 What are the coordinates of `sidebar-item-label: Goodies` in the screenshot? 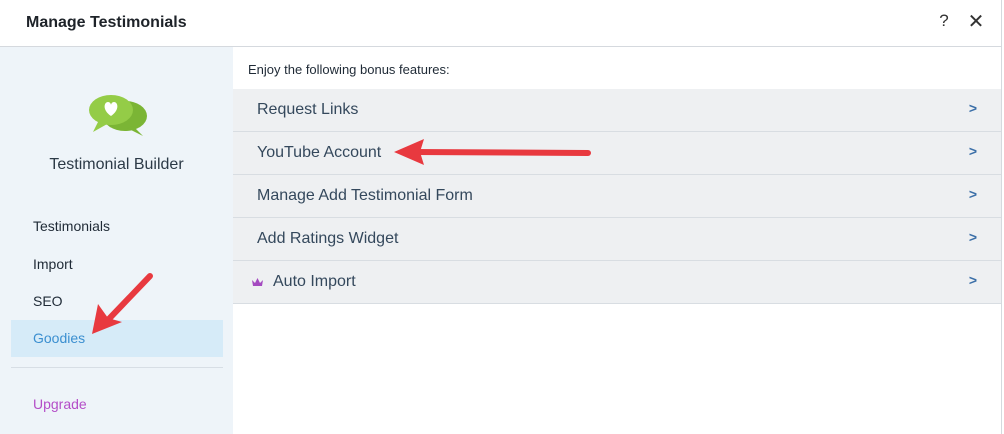 It's located at (59, 338).